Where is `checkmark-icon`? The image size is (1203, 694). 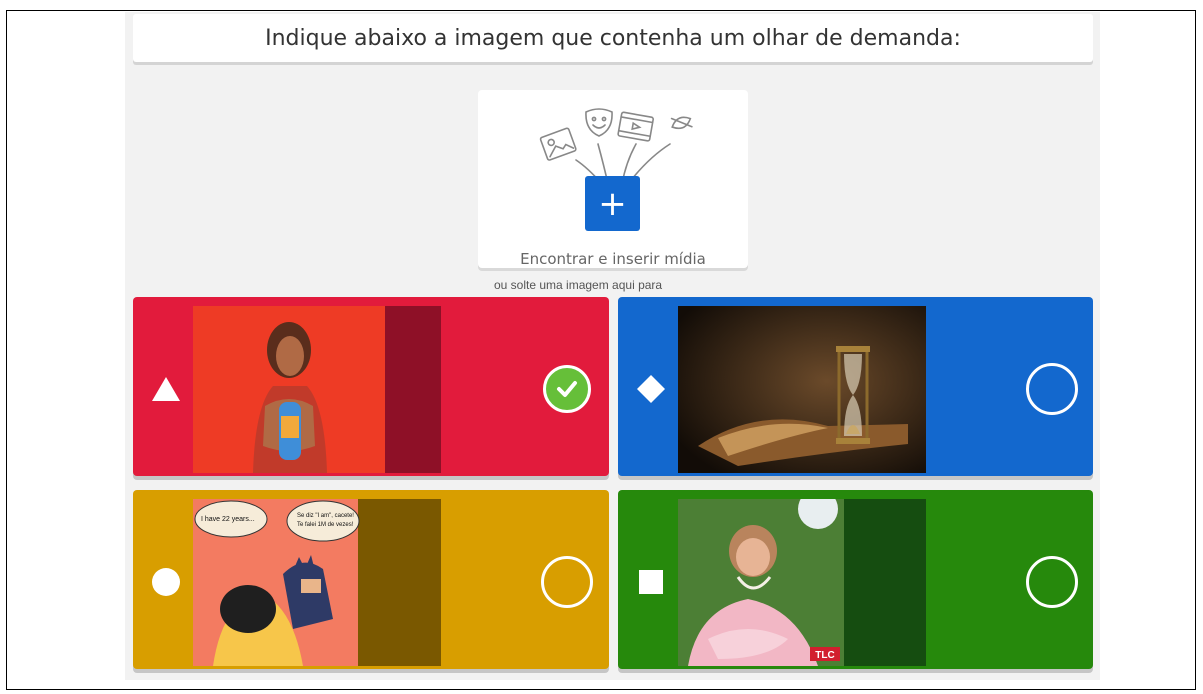 checkmark-icon is located at coordinates (567, 389).